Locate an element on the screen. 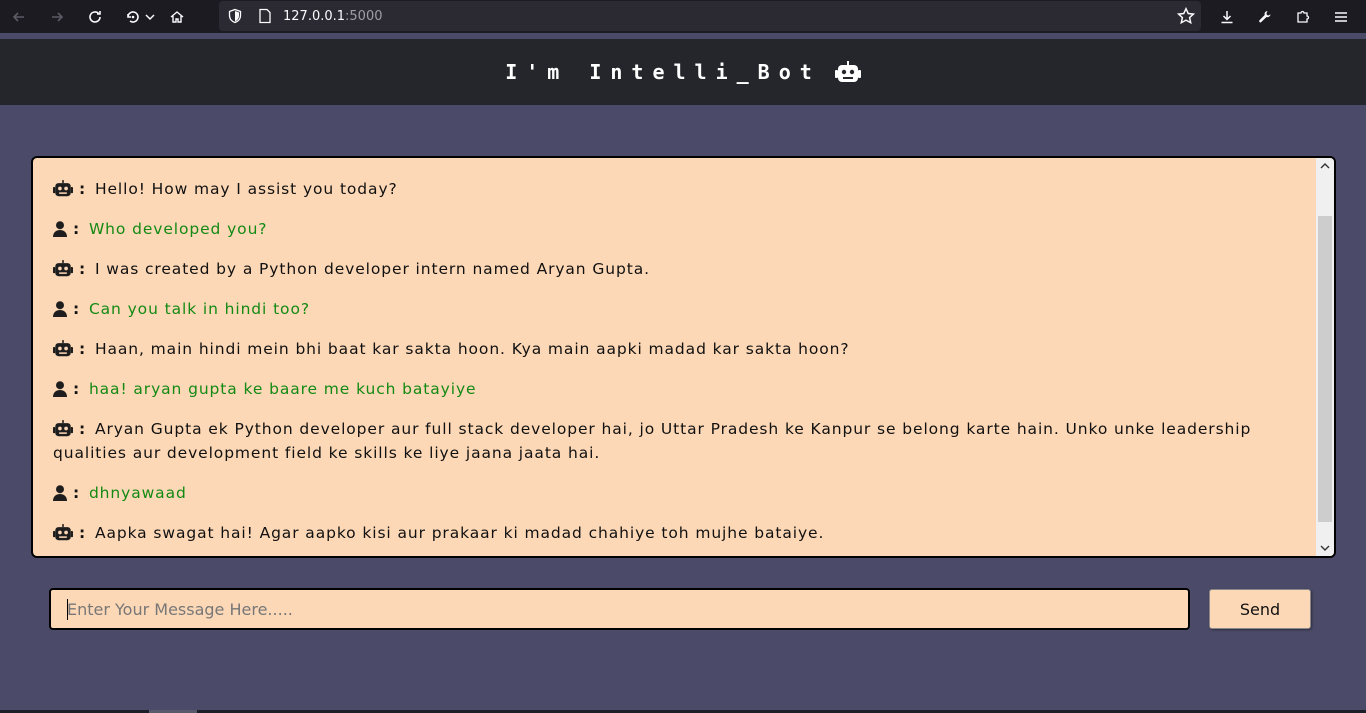 The width and height of the screenshot is (1366, 713). downloads-button is located at coordinates (1227, 16).